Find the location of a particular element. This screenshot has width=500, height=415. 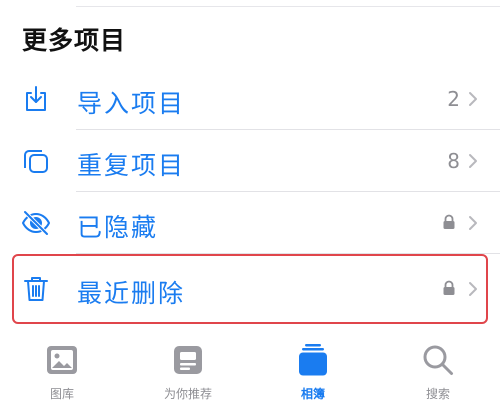

tab-search: 搜索 is located at coordinates (438, 375).